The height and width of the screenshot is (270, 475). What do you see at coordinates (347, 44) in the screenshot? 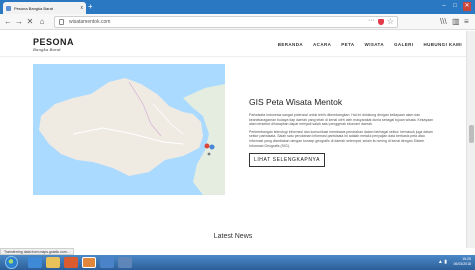
I see `nav-peta: PETA` at bounding box center [347, 44].